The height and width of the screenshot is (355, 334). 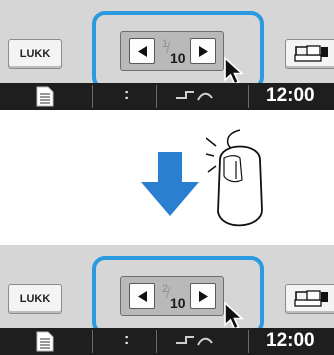 I want to click on mouse-icon, so click(x=234, y=178).